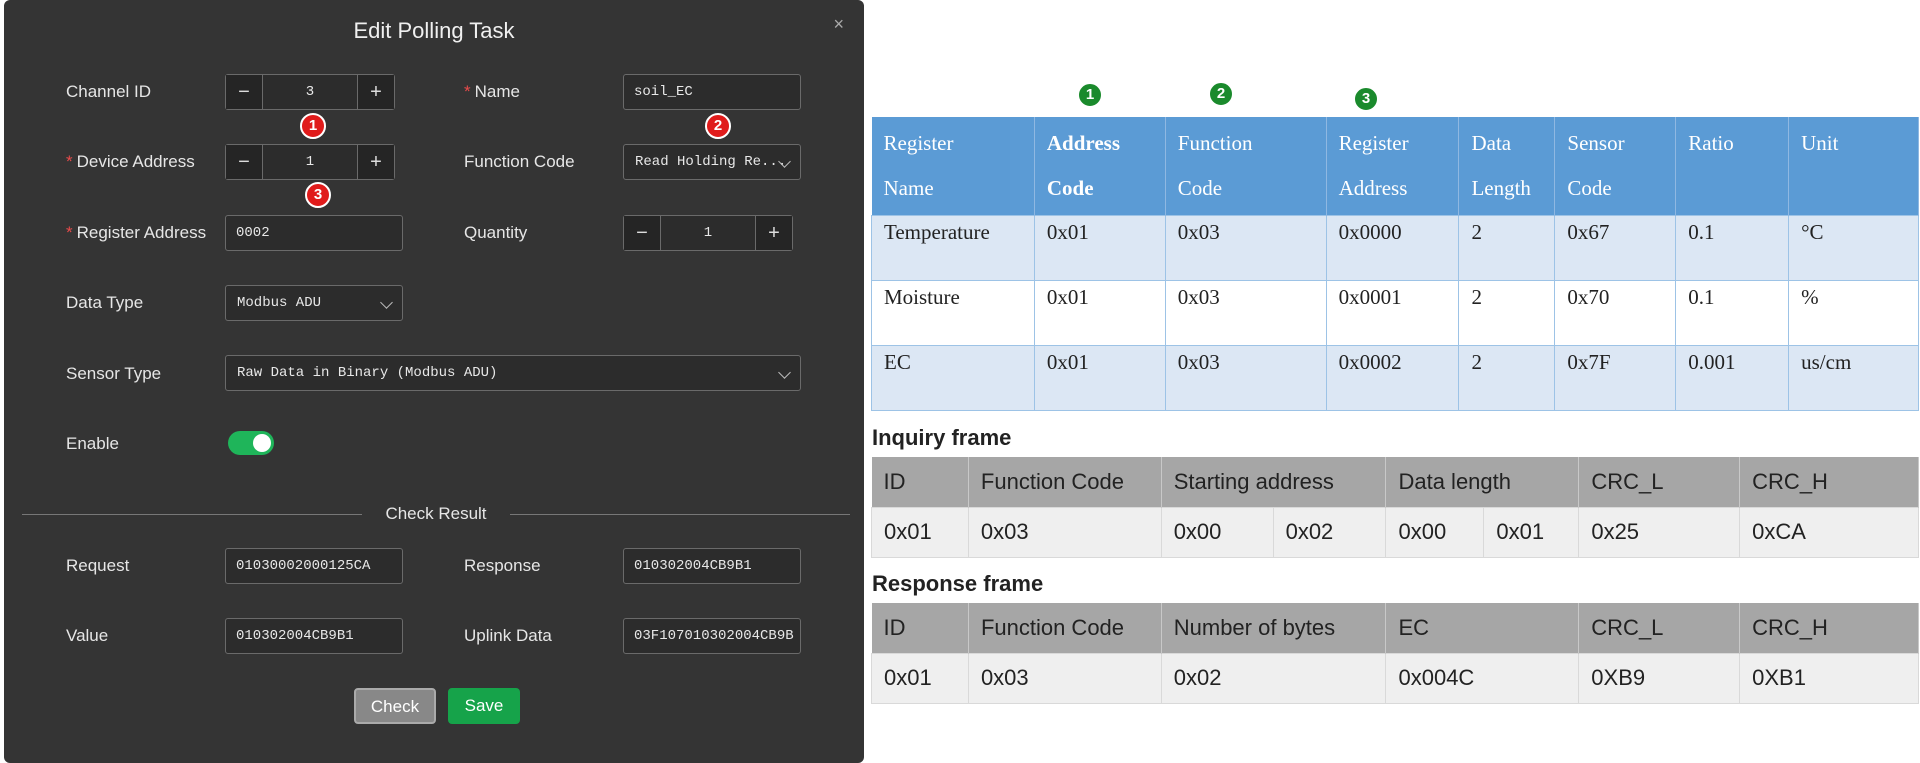 This screenshot has width=1920, height=763. What do you see at coordinates (1659, 678) in the screenshot?
I see `cell: 0XB9` at bounding box center [1659, 678].